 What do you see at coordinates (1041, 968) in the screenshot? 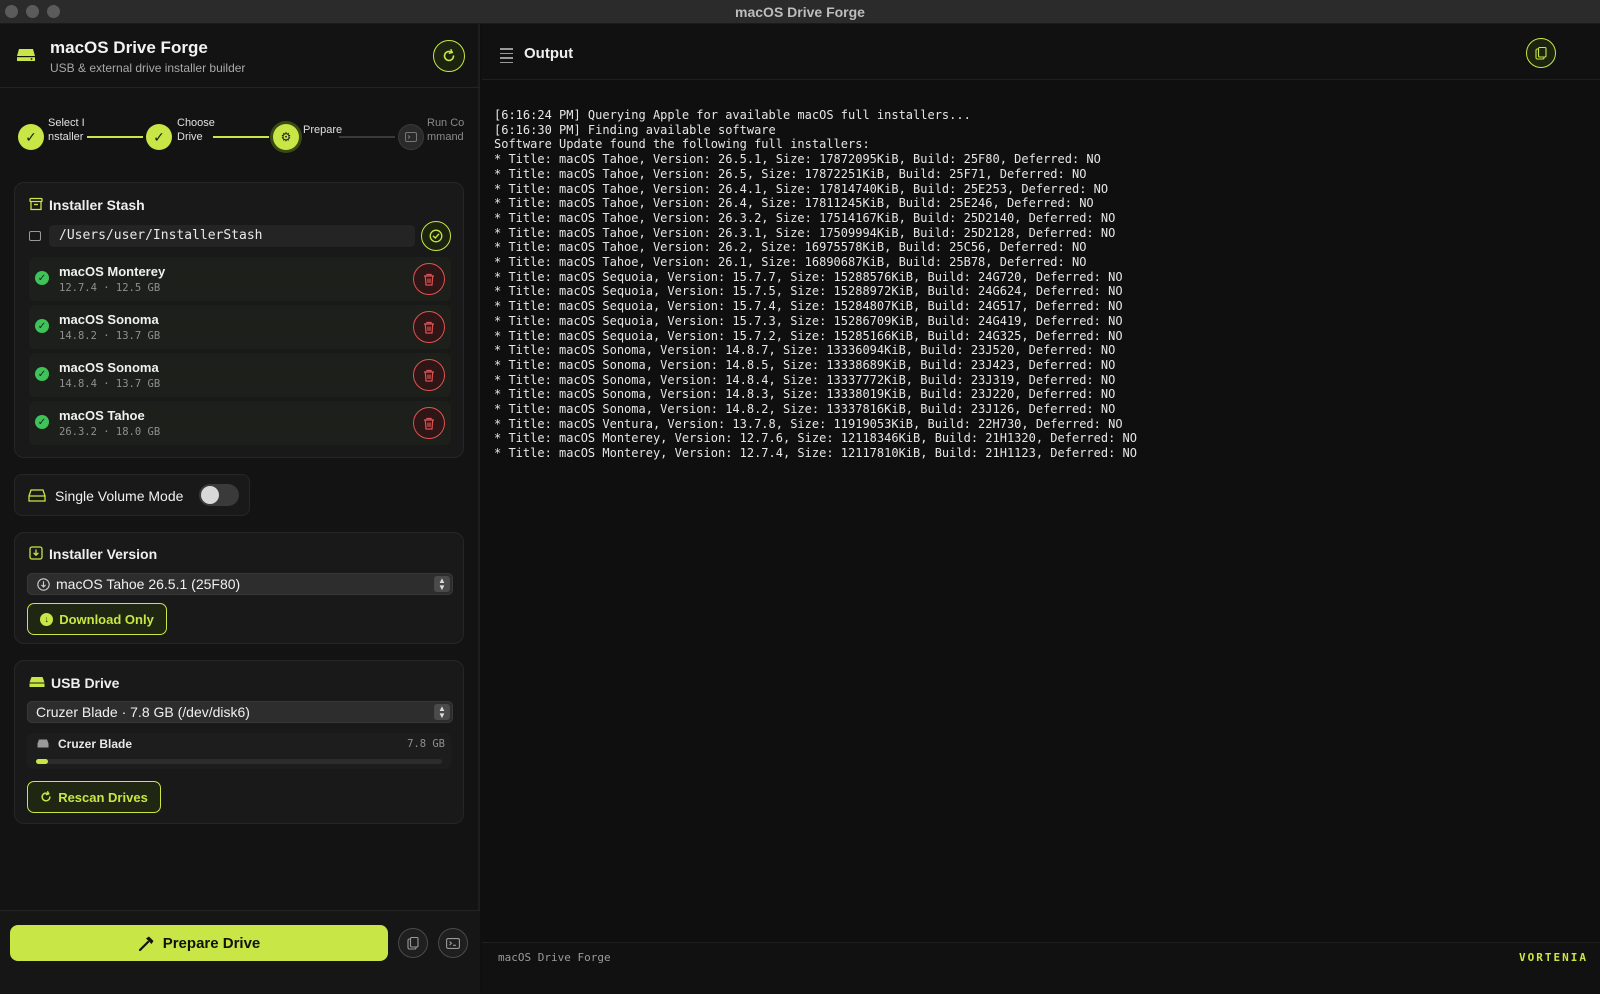
I see `status-bar: macOS Drive Forge VORTENIA` at bounding box center [1041, 968].